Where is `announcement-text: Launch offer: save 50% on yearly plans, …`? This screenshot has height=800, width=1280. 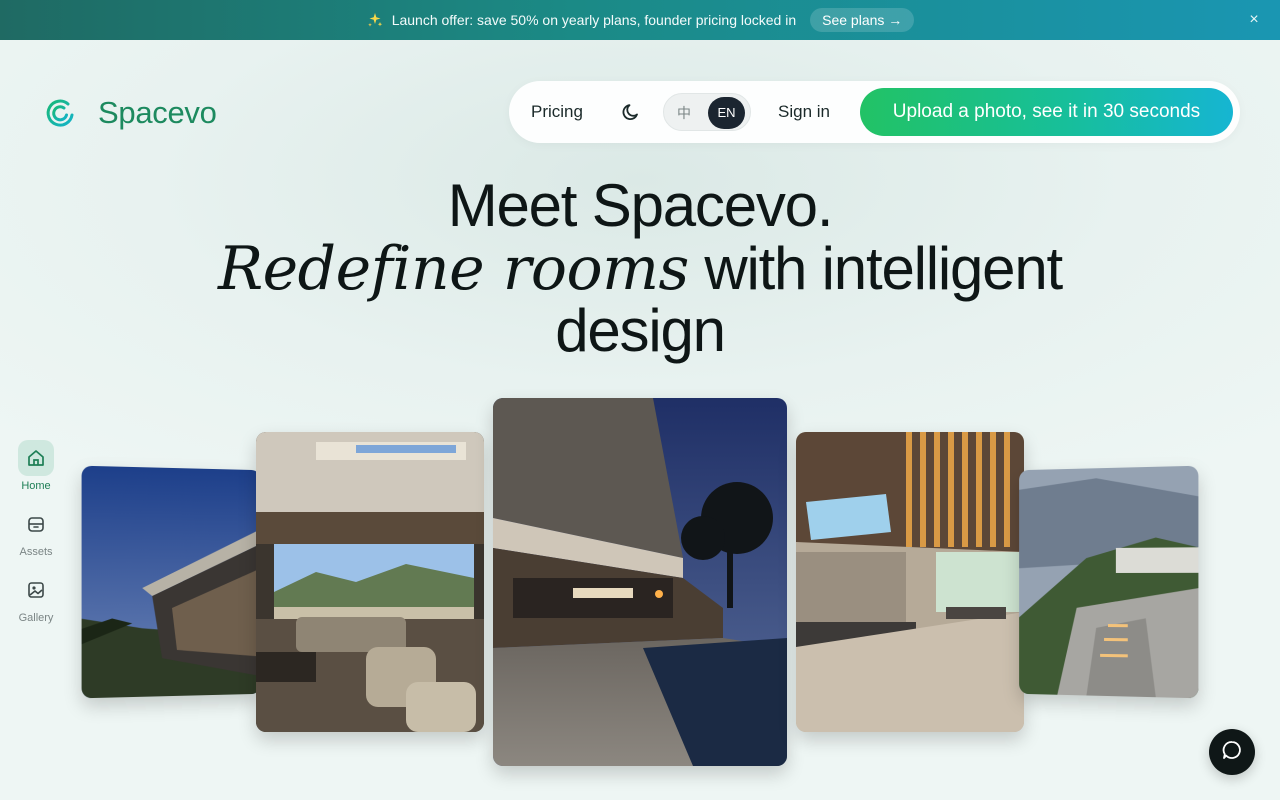
announcement-text: Launch offer: save 50% on yearly plans, … is located at coordinates (594, 20).